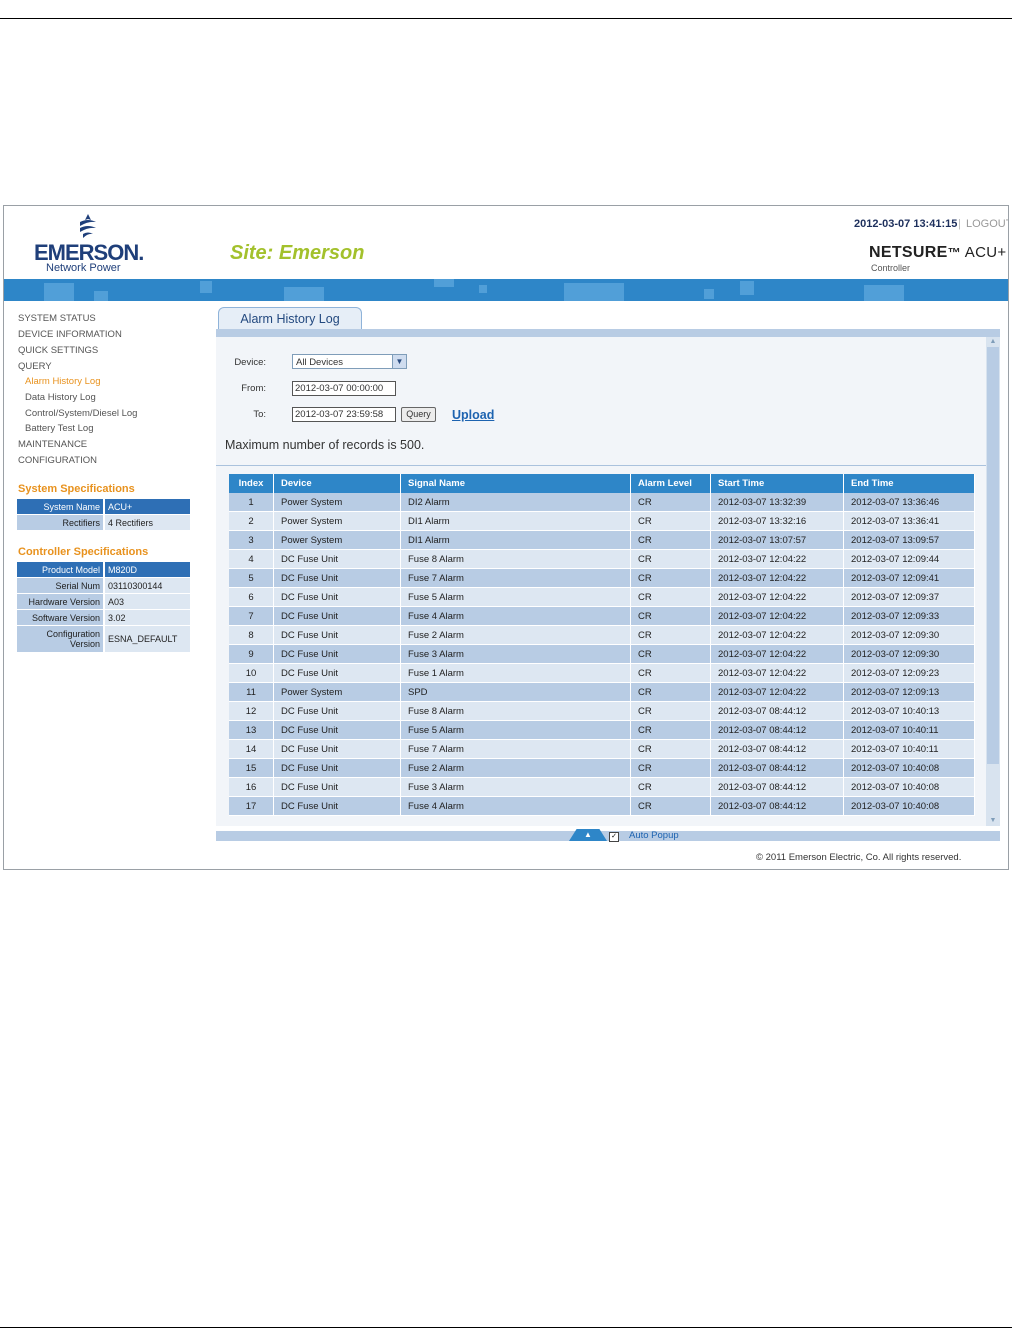  I want to click on column-header-alarm-level: Alarm Level, so click(670, 483).